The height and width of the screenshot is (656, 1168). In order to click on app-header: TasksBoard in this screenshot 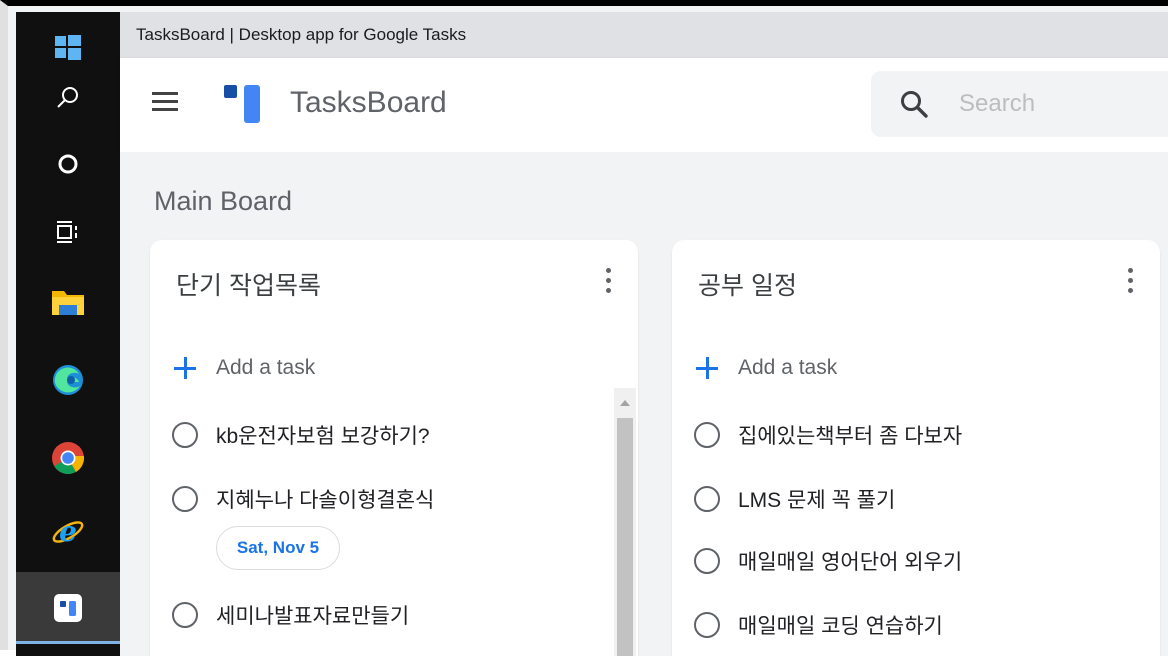, I will do `click(644, 105)`.